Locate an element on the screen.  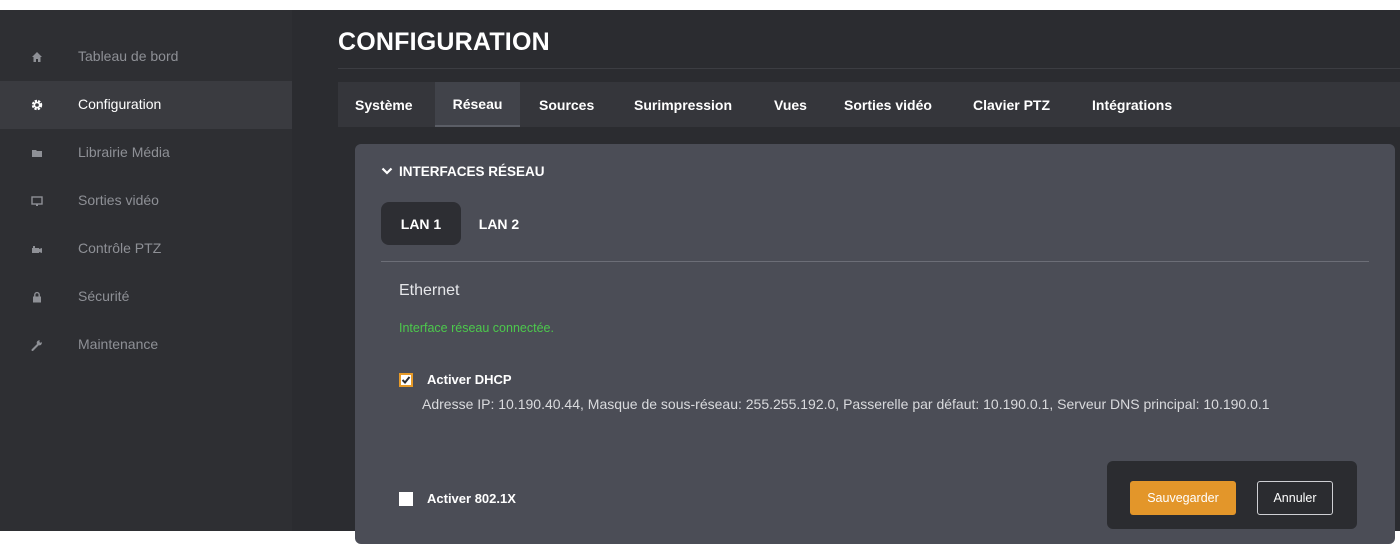
page-title: CONFIGURATION is located at coordinates (444, 42).